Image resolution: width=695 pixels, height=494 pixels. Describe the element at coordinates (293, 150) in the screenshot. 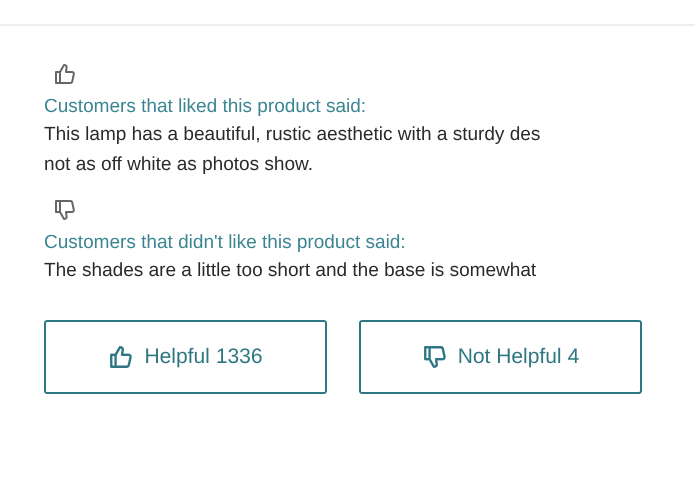

I see `summary-text: This lamp has a beautiful, rustic aesthetic with a sturdy des not as off white as photos show.` at that location.